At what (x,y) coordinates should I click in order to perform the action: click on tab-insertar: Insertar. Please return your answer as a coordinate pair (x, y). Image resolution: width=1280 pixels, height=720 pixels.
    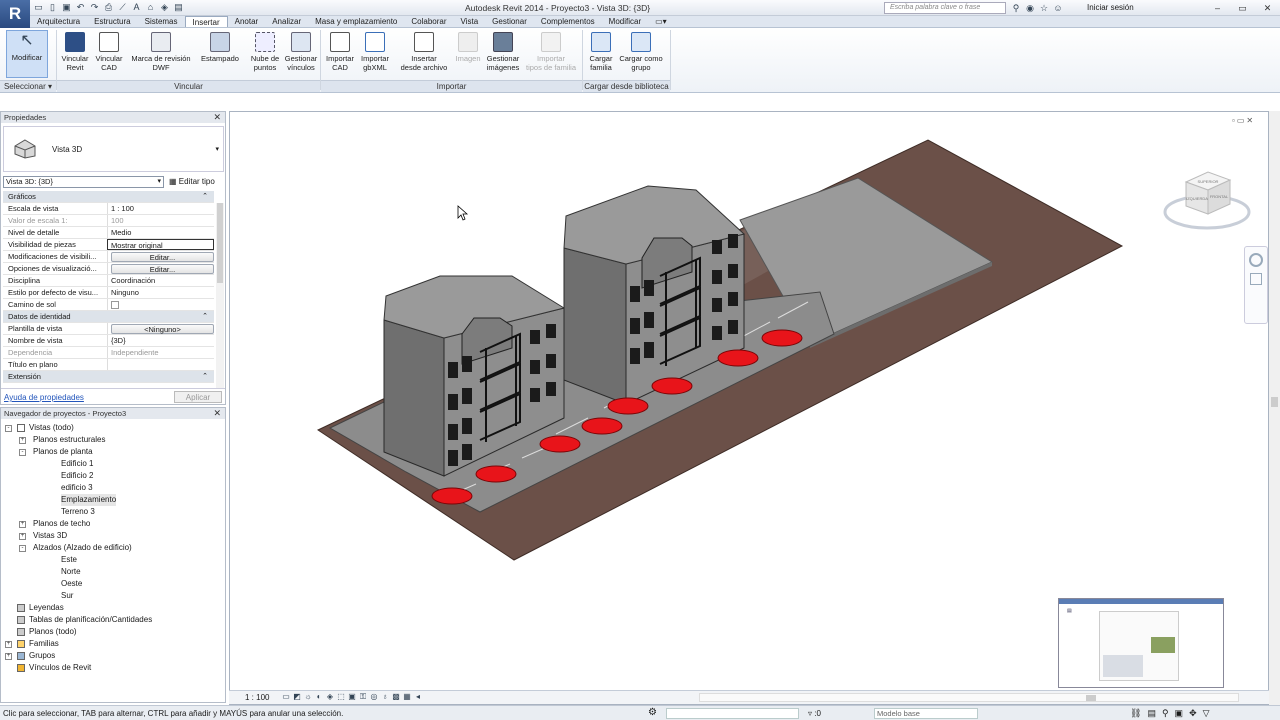
    Looking at the image, I should click on (206, 21).